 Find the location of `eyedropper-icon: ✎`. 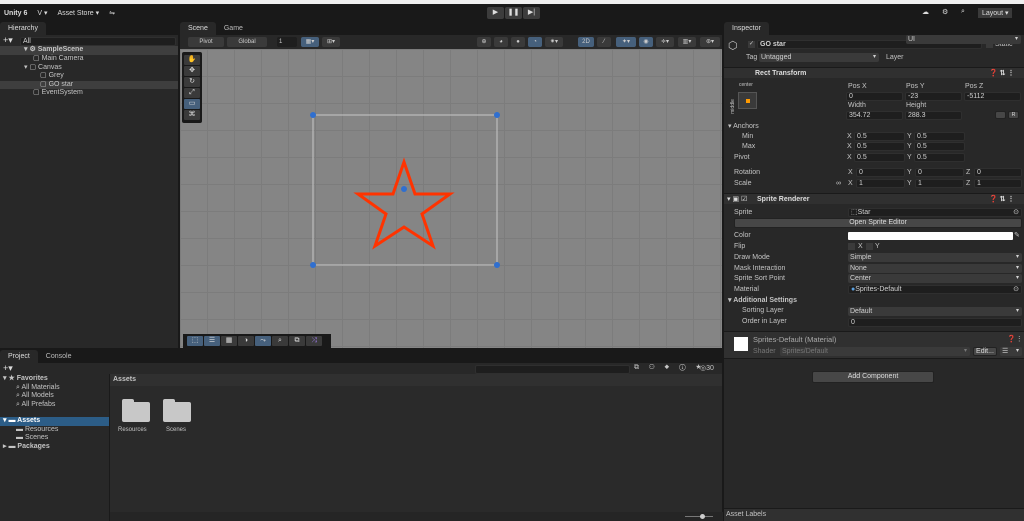

eyedropper-icon: ✎ is located at coordinates (1017, 235).